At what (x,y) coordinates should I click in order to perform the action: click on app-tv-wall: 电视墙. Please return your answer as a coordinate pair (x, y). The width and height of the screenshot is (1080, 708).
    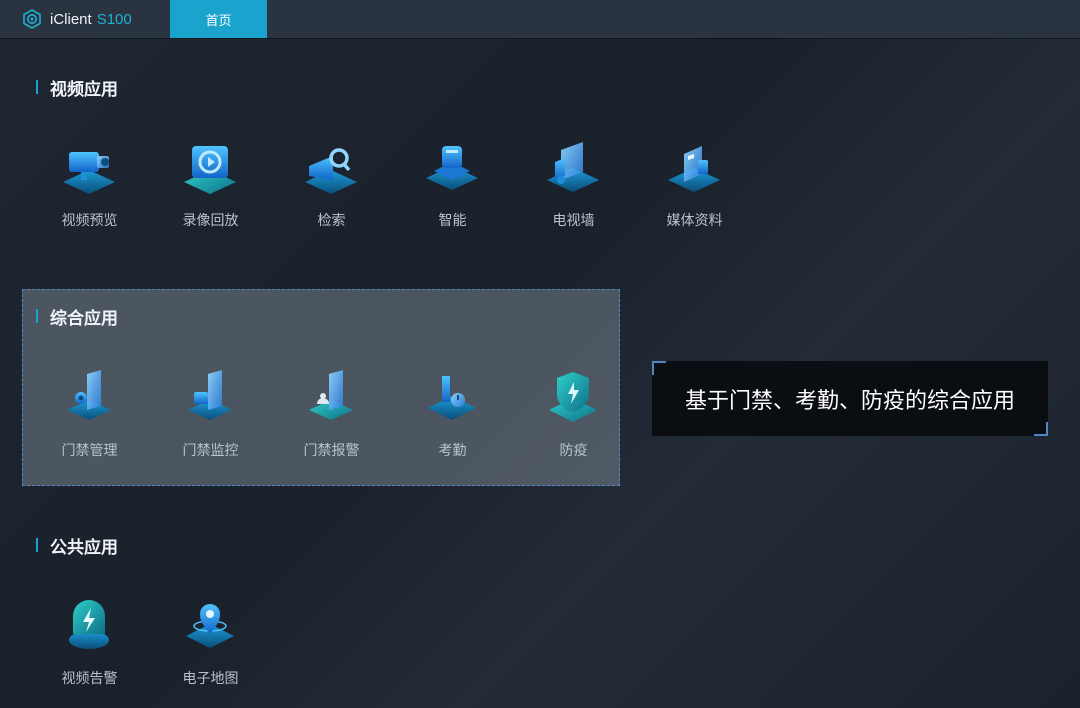
    Looking at the image, I should click on (573, 196).